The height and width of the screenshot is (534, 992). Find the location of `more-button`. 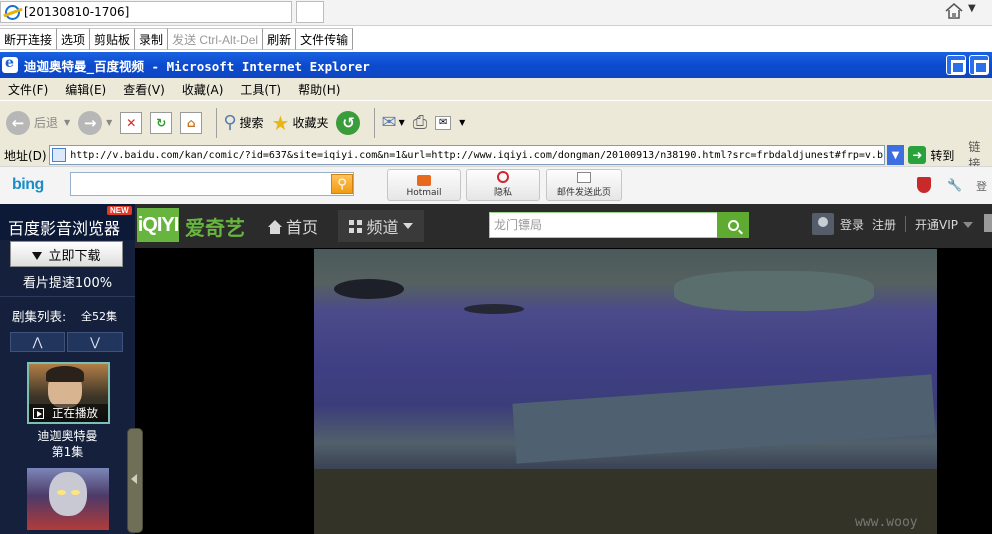

more-button is located at coordinates (988, 223).